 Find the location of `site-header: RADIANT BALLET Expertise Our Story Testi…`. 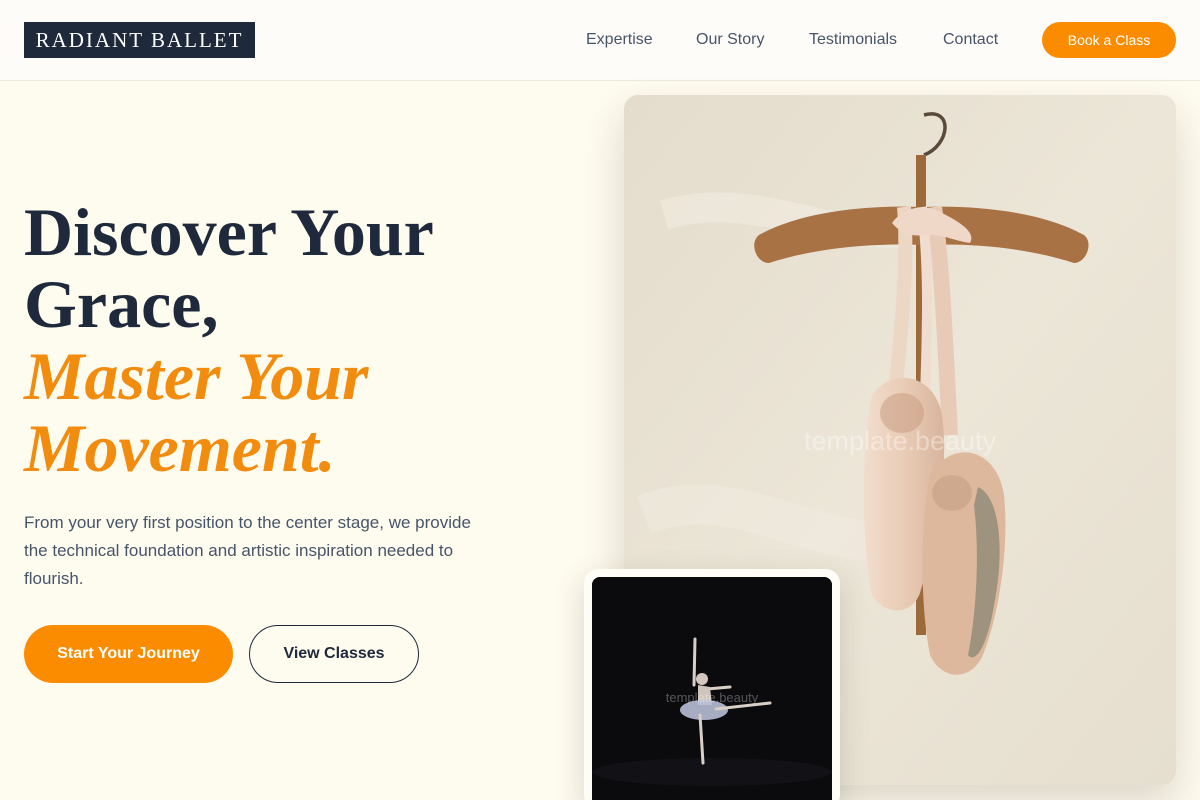

site-header: RADIANT BALLET Expertise Our Story Testi… is located at coordinates (600, 40).